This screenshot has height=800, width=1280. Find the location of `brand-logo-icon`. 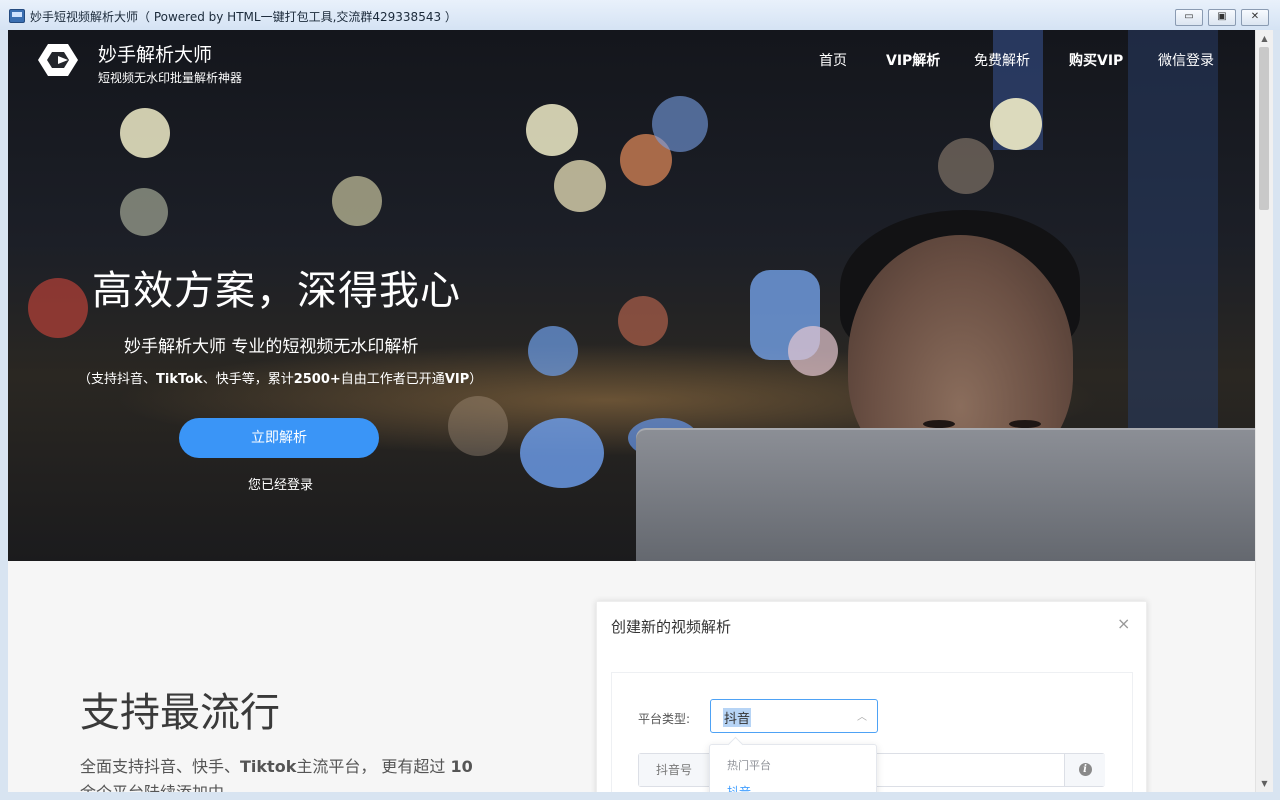

brand-logo-icon is located at coordinates (58, 60).